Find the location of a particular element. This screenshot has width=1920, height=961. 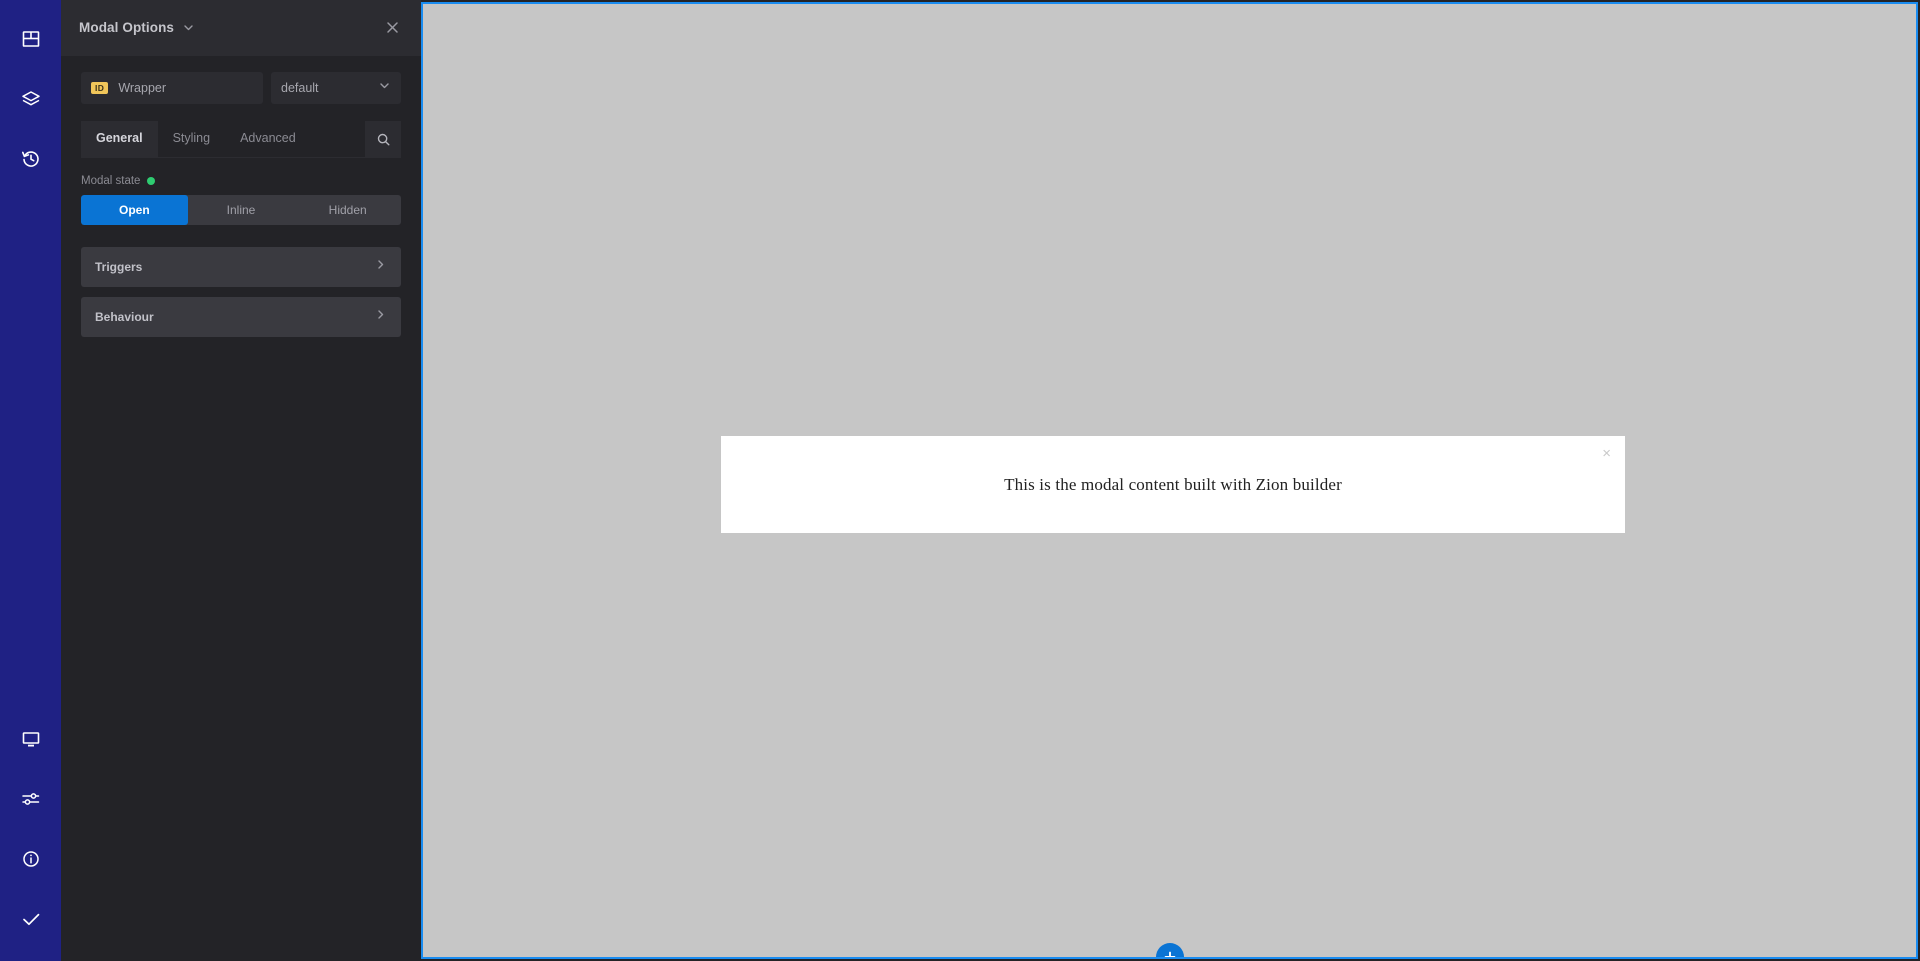

panel-tabs: General Styling Advanced is located at coordinates (241, 139).